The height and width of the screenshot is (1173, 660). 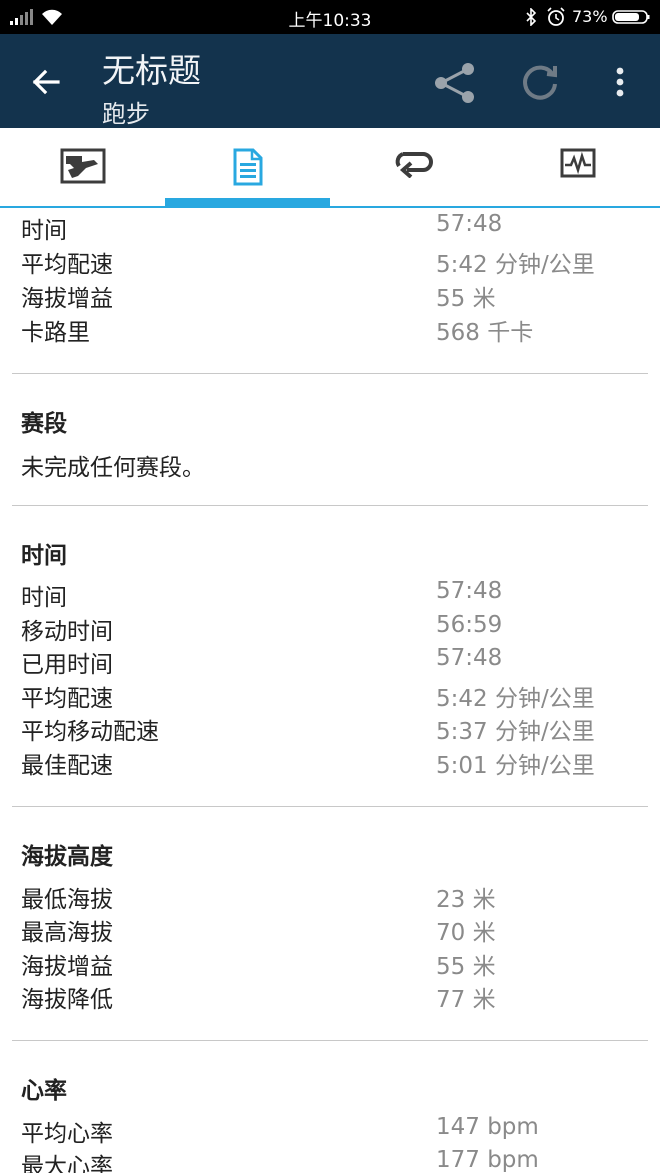 What do you see at coordinates (515, 732) in the screenshot?
I see `row-value: 5:37 分钟/公里` at bounding box center [515, 732].